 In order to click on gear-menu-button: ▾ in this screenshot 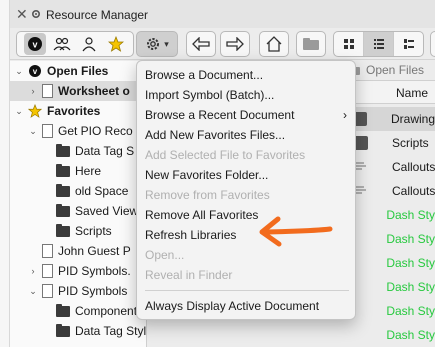, I will do `click(157, 44)`.